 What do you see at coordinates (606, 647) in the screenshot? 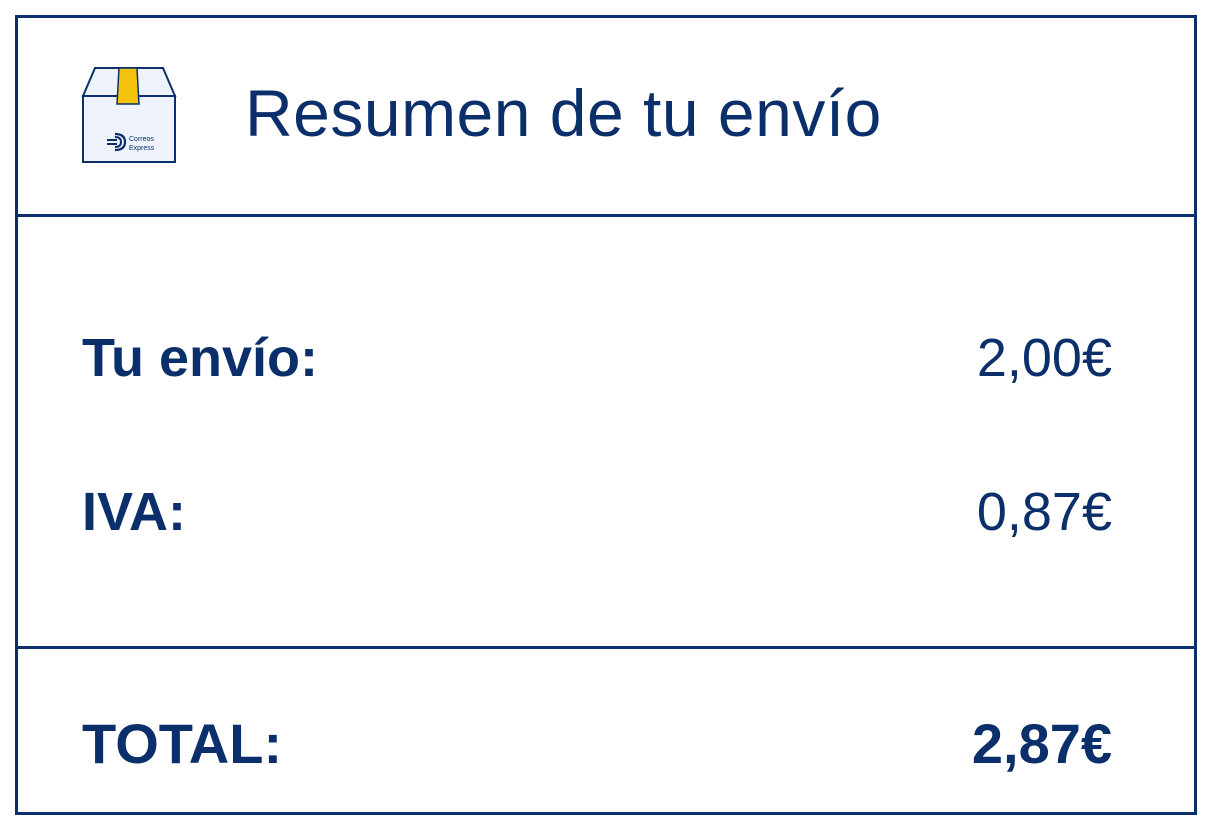
I see `total-divider` at bounding box center [606, 647].